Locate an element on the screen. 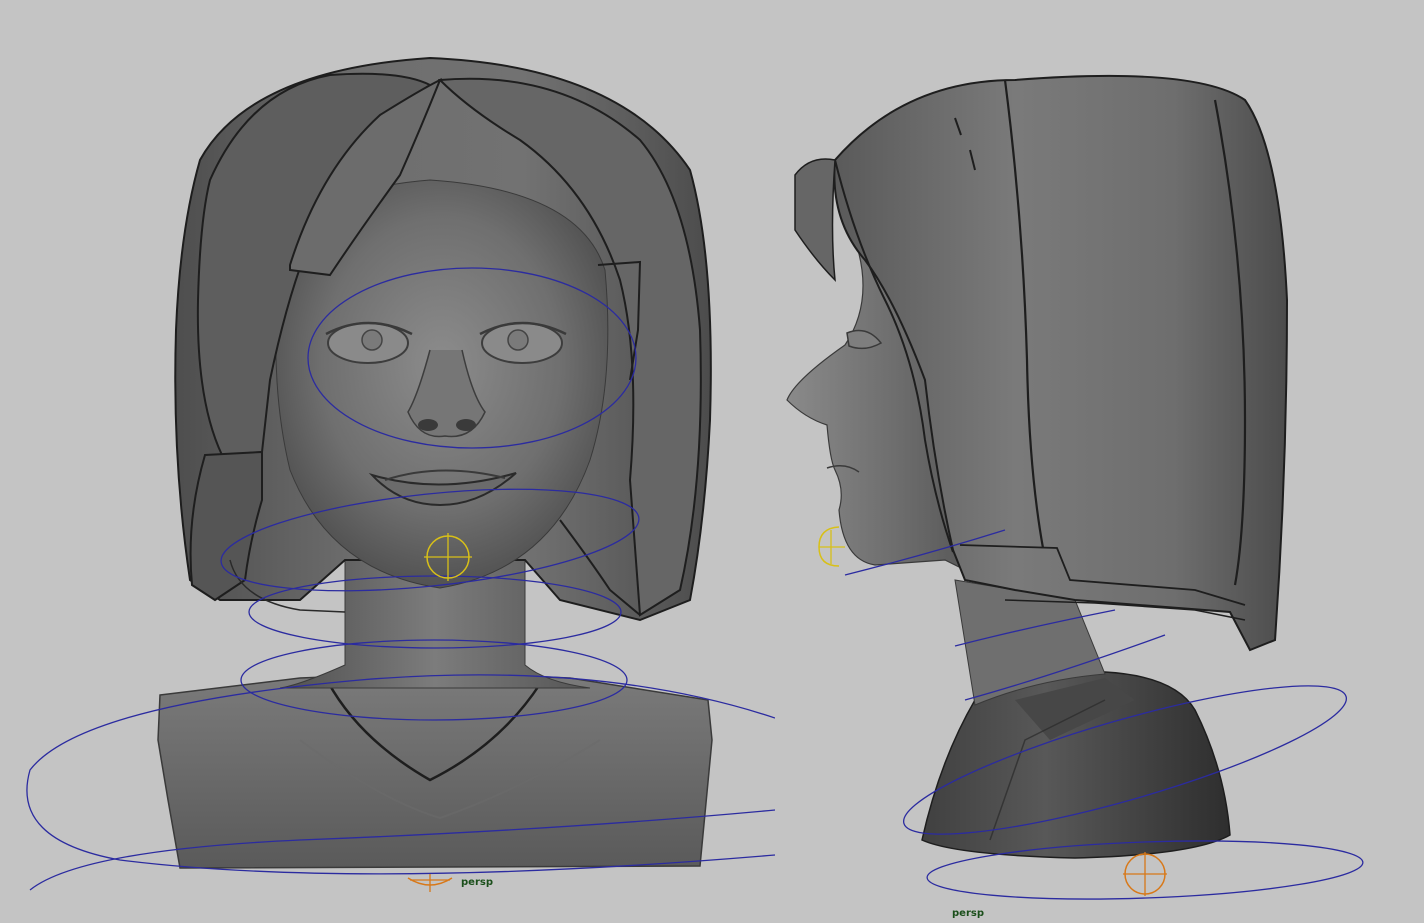  side-root-locator is located at coordinates (1145, 874).